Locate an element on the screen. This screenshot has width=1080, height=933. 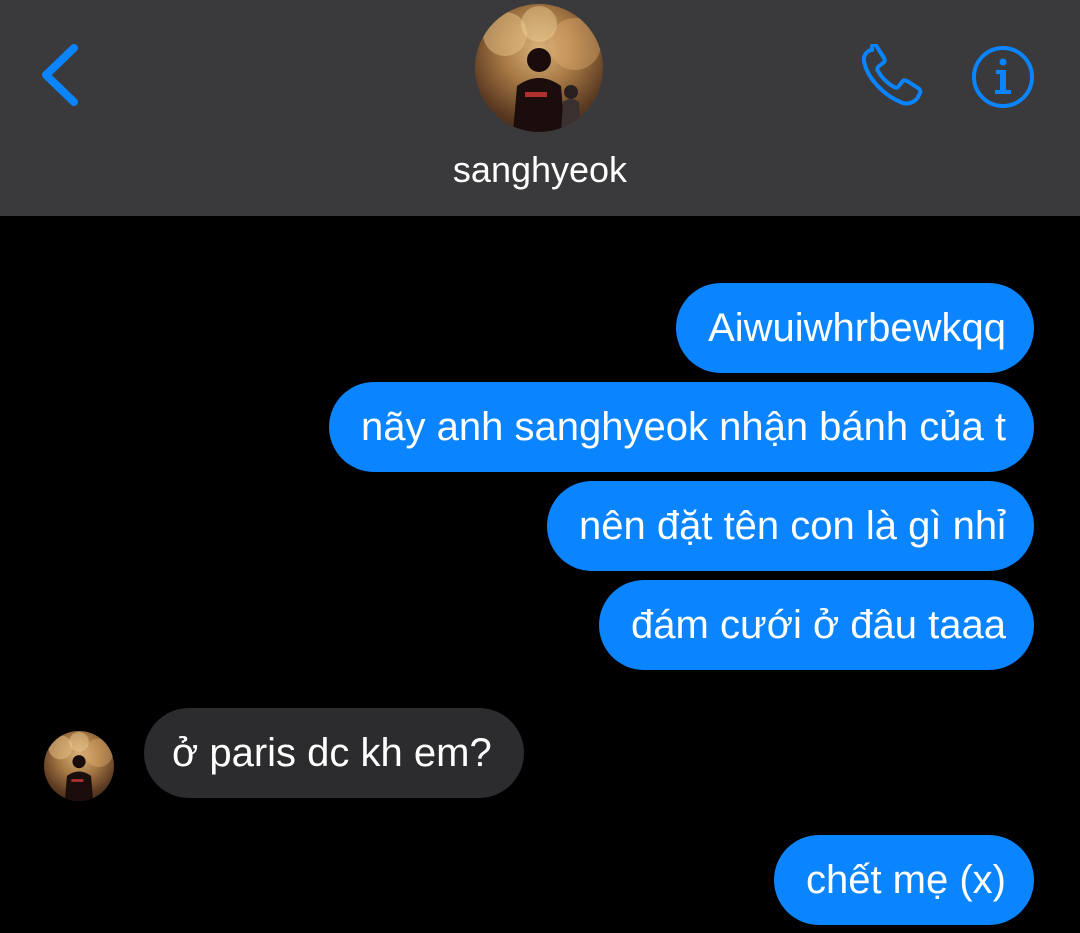
chevron-left-icon is located at coordinates (60, 75).